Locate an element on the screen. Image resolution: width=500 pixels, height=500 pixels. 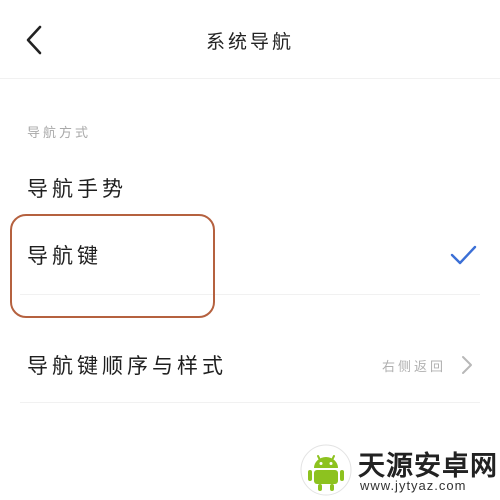
android-robot-icon is located at coordinates (326, 470).